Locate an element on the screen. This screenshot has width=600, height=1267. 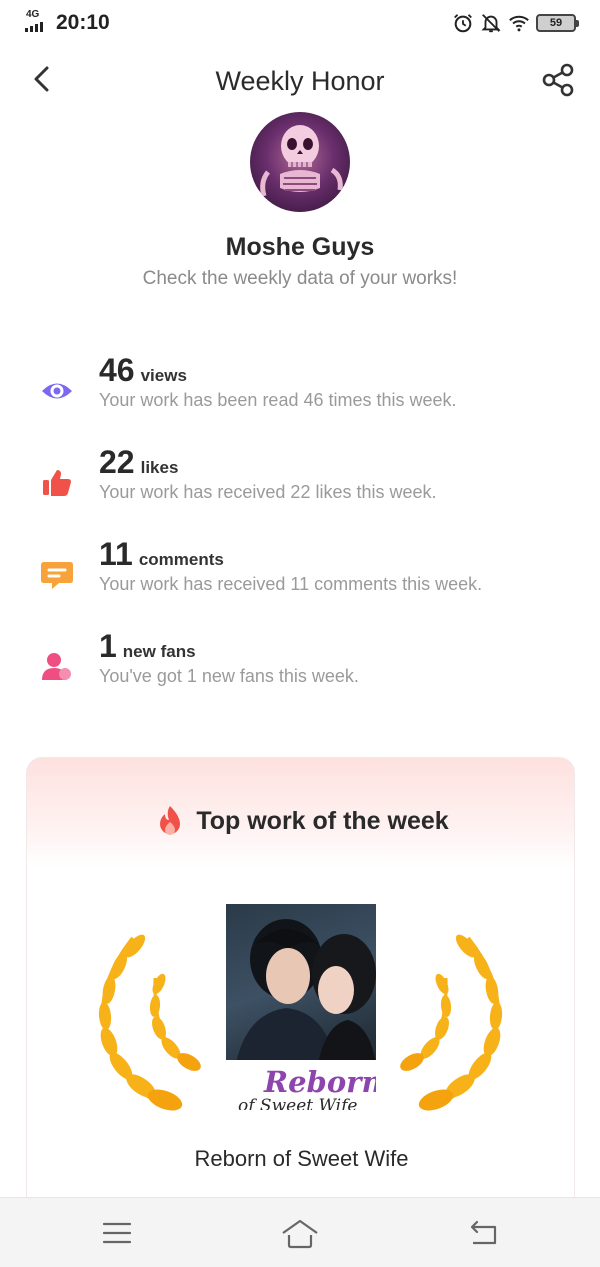
status-time: 20:10 is located at coordinates (83, 22).